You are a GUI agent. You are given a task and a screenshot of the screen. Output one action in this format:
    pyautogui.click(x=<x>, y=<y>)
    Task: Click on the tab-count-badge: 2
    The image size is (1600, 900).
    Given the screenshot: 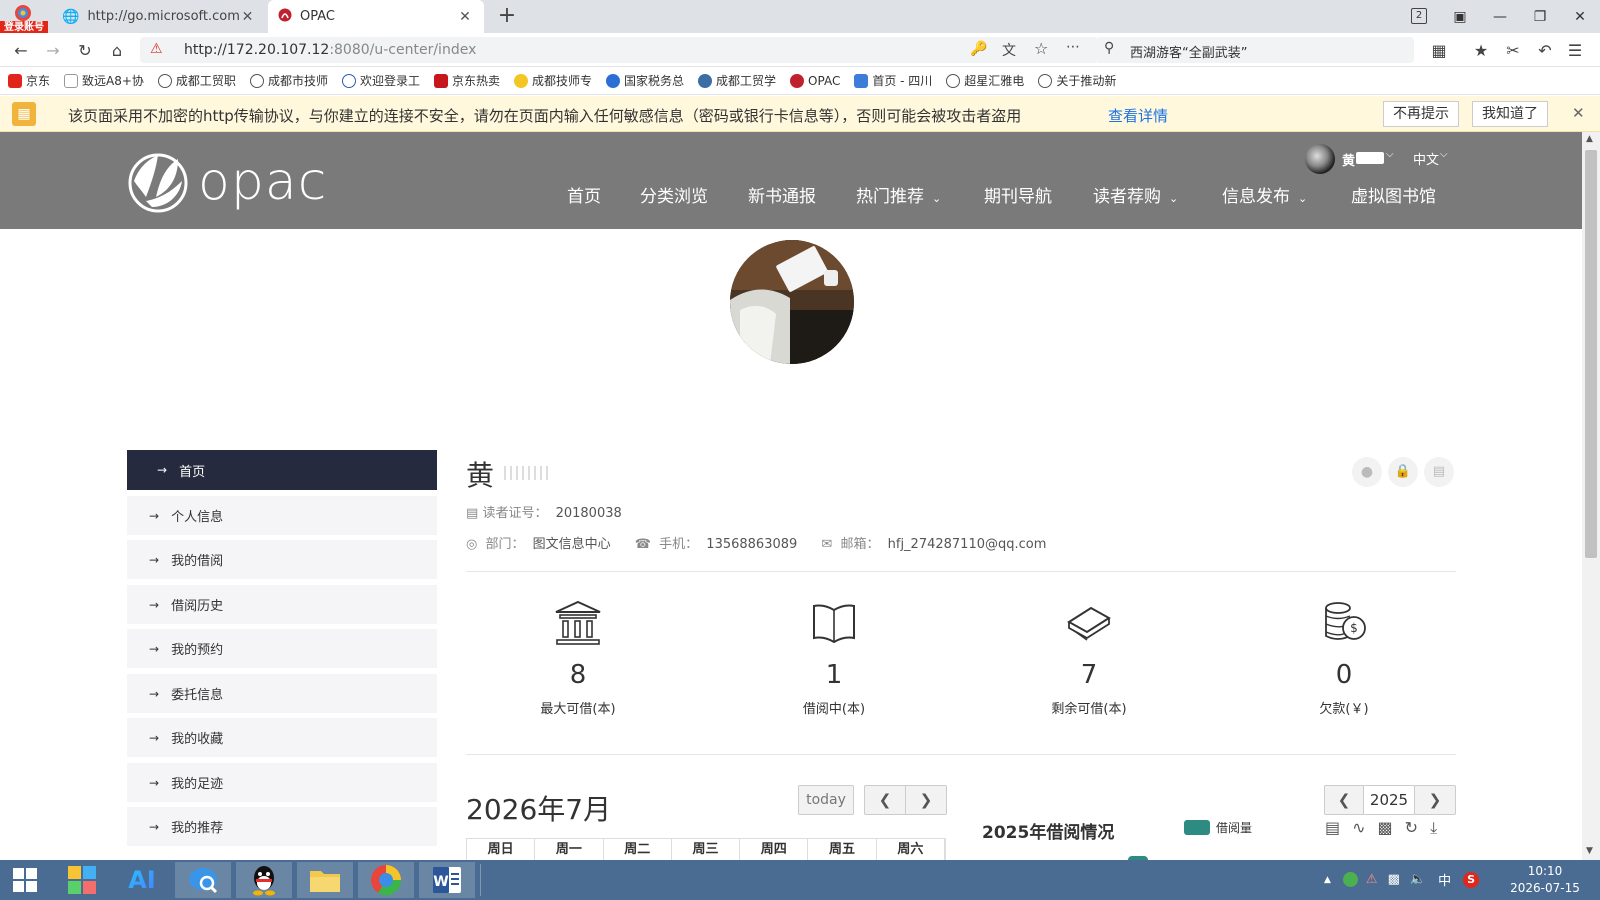 What is the action you would take?
    pyautogui.click(x=1419, y=16)
    